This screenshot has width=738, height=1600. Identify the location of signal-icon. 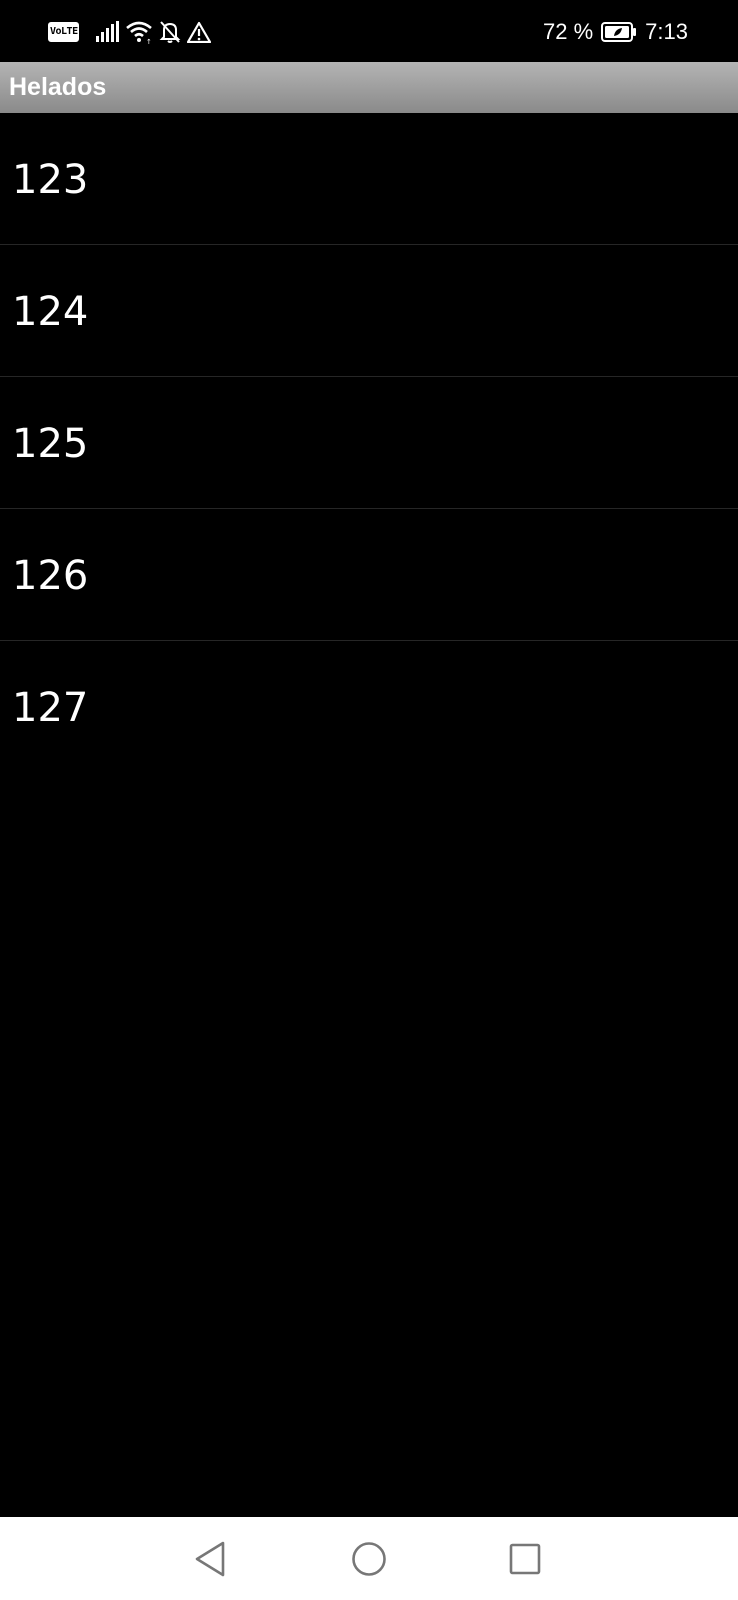
(107, 31).